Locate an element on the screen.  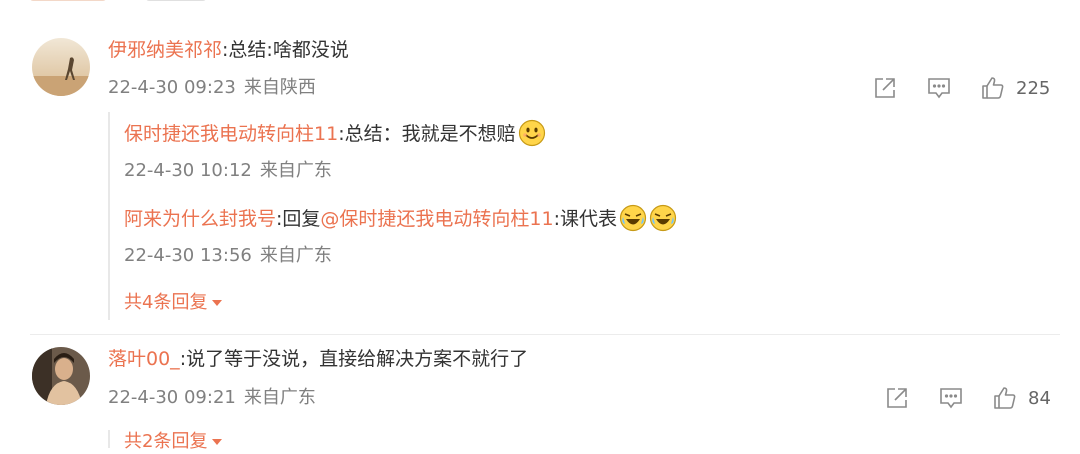
reply-meta: 22-4-30 10:12 来自广东 is located at coordinates (228, 171).